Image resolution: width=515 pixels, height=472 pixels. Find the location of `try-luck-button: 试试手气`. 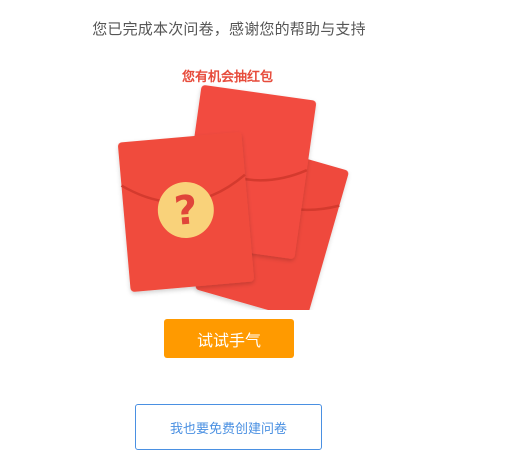

try-luck-button: 试试手气 is located at coordinates (229, 338).